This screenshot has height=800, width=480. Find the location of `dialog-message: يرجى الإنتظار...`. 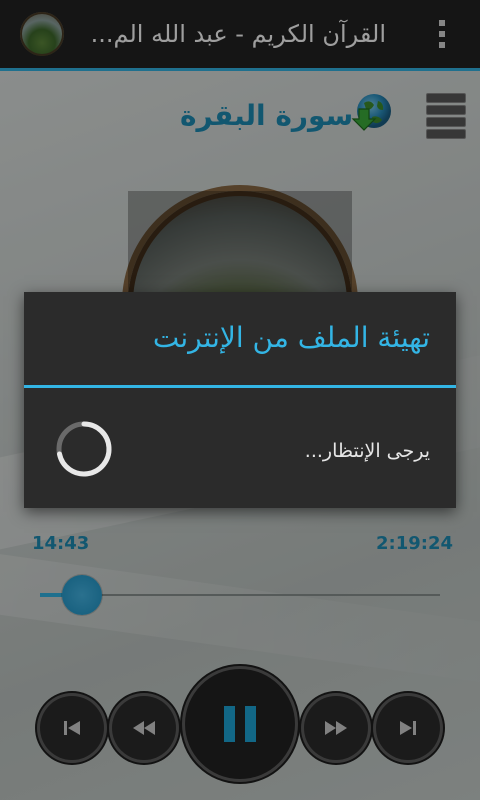

dialog-message: يرجى الإنتظار... is located at coordinates (367, 451).